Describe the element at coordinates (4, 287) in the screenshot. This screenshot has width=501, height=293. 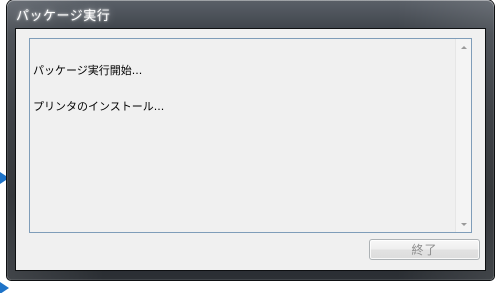
I see `desktop-arrow-icon` at that location.